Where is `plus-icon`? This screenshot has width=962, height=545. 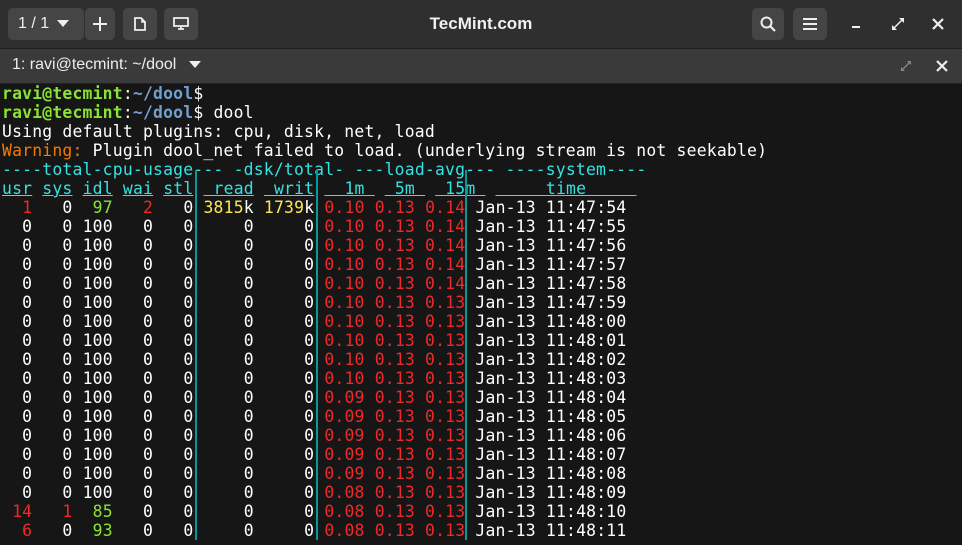
plus-icon is located at coordinates (100, 24).